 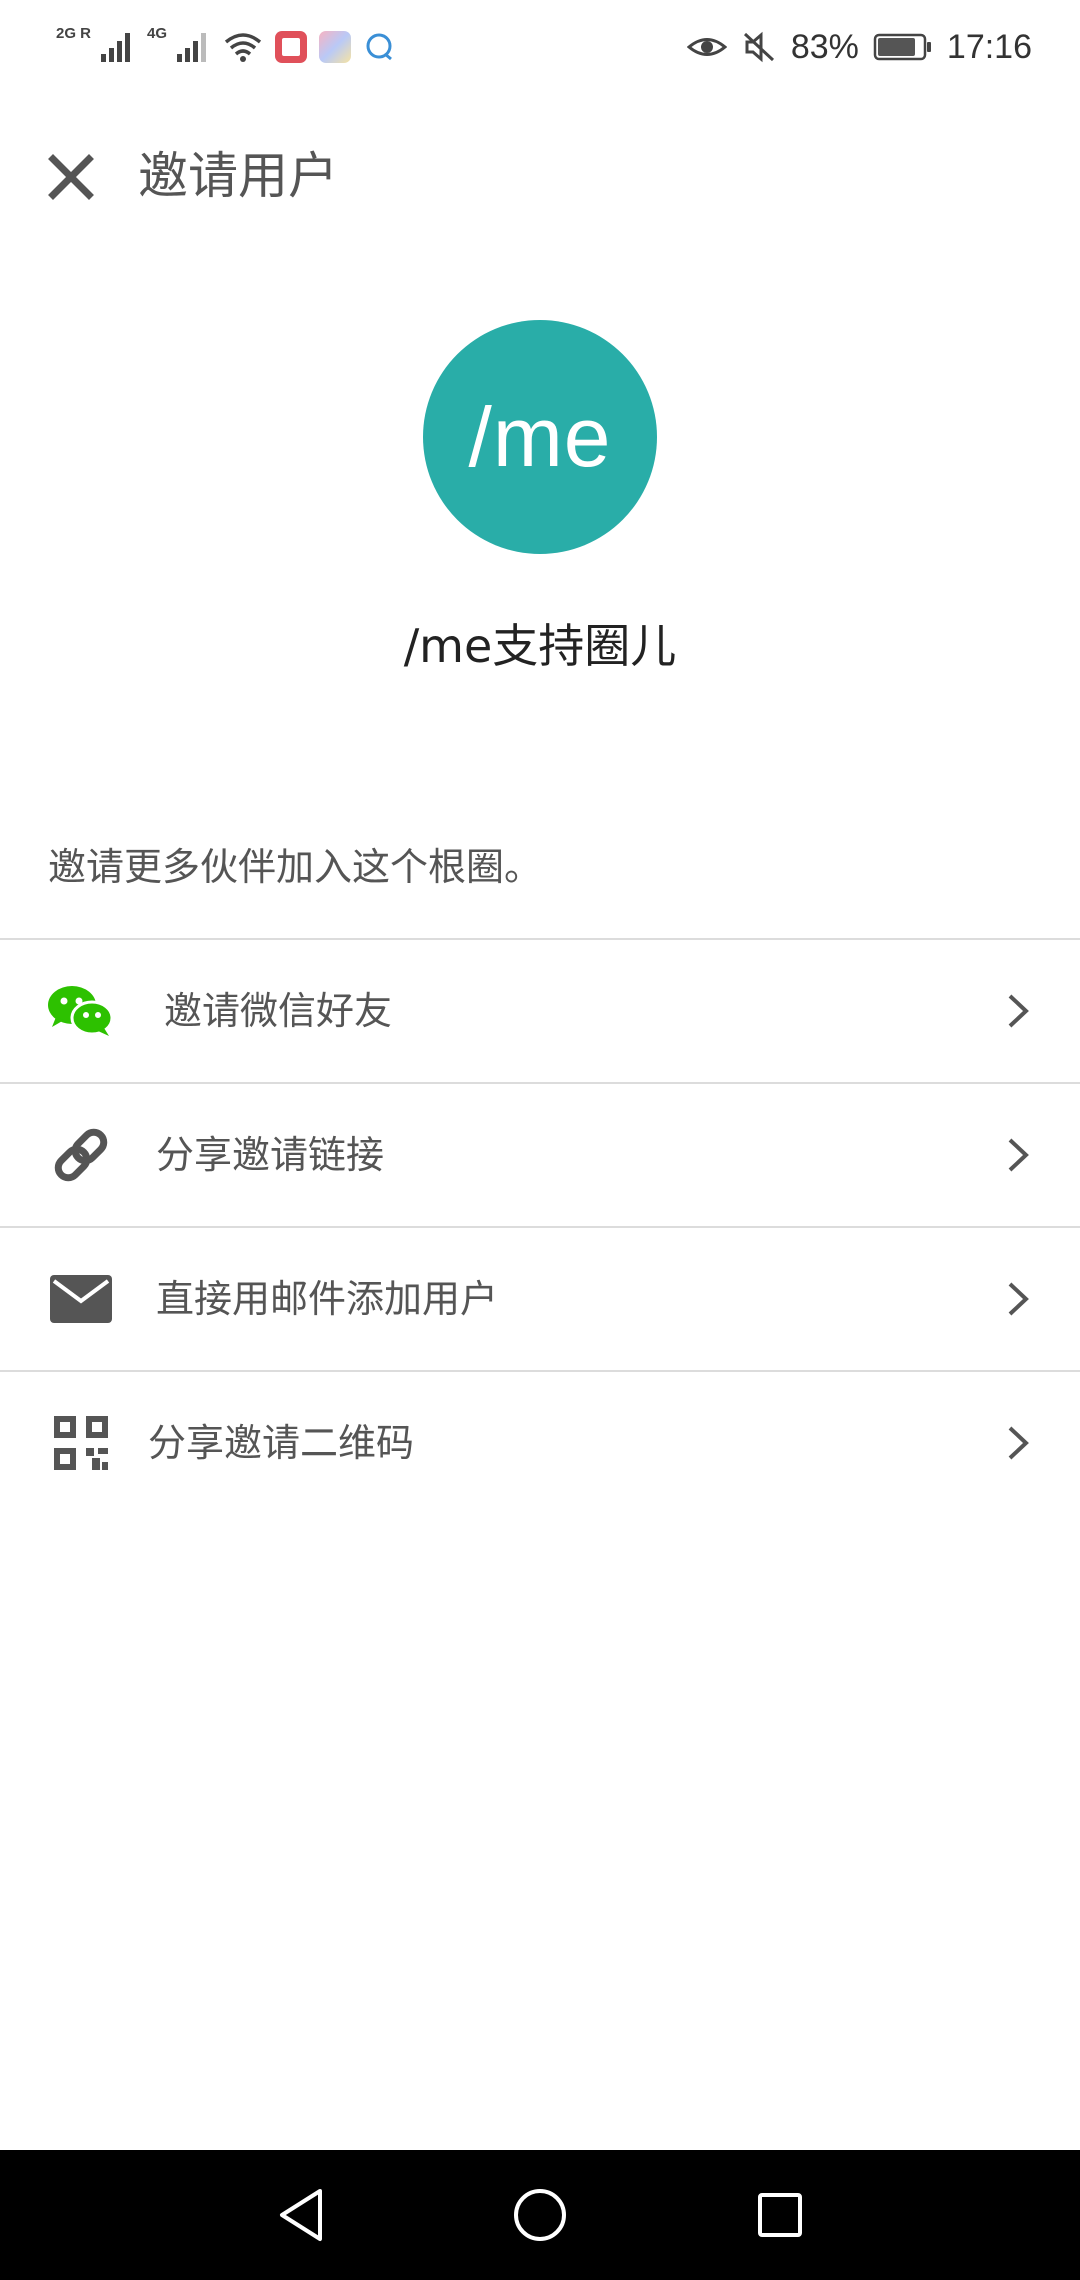 I want to click on back-button, so click(x=301, y=2215).